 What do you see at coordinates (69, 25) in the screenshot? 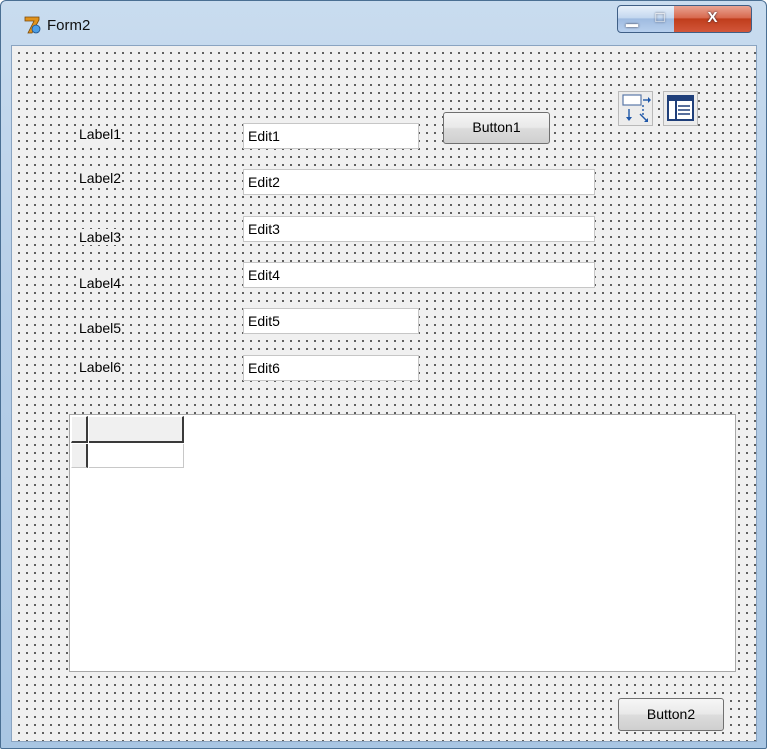
I see `window-title: Form2` at bounding box center [69, 25].